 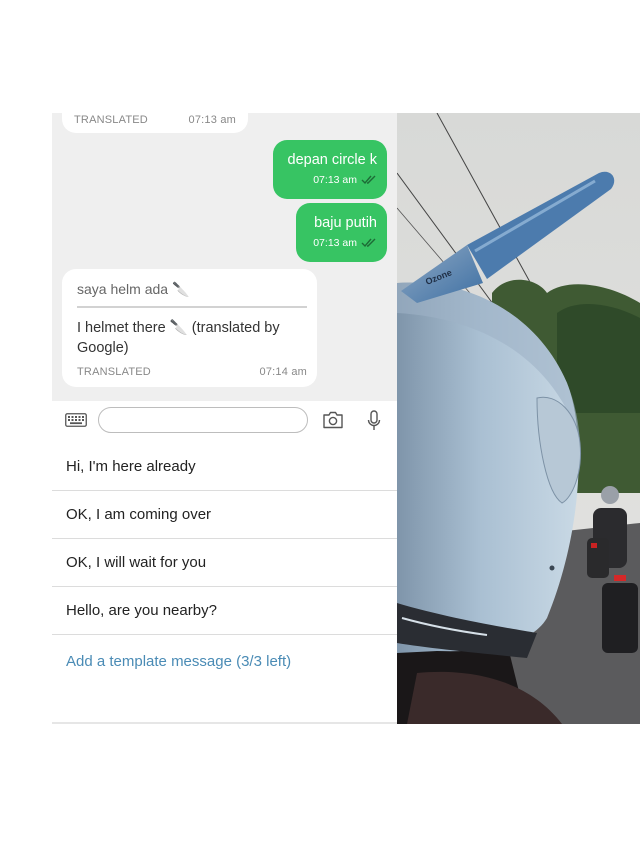 What do you see at coordinates (341, 232) in the screenshot?
I see `sent-message-bubble: baju putih 07:13 am` at bounding box center [341, 232].